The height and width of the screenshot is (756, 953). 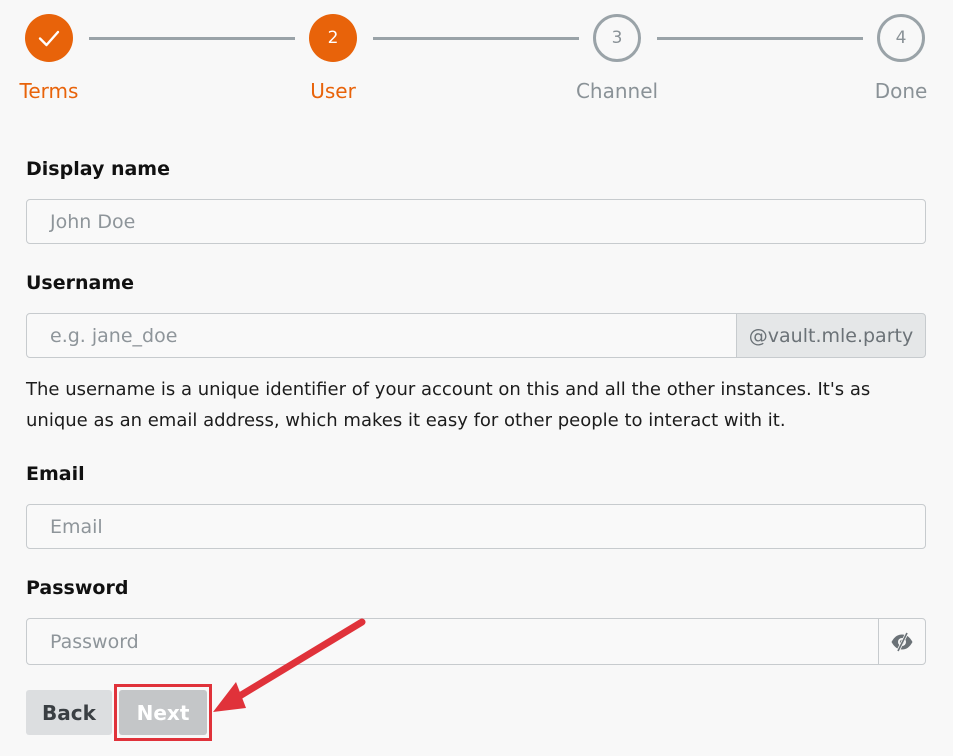 What do you see at coordinates (55, 474) in the screenshot?
I see `email-label: Email` at bounding box center [55, 474].